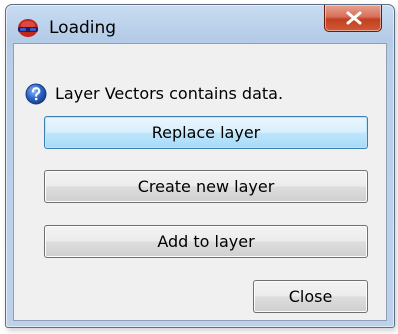 The width and height of the screenshot is (398, 334). I want to click on window-close-button, so click(353, 18).